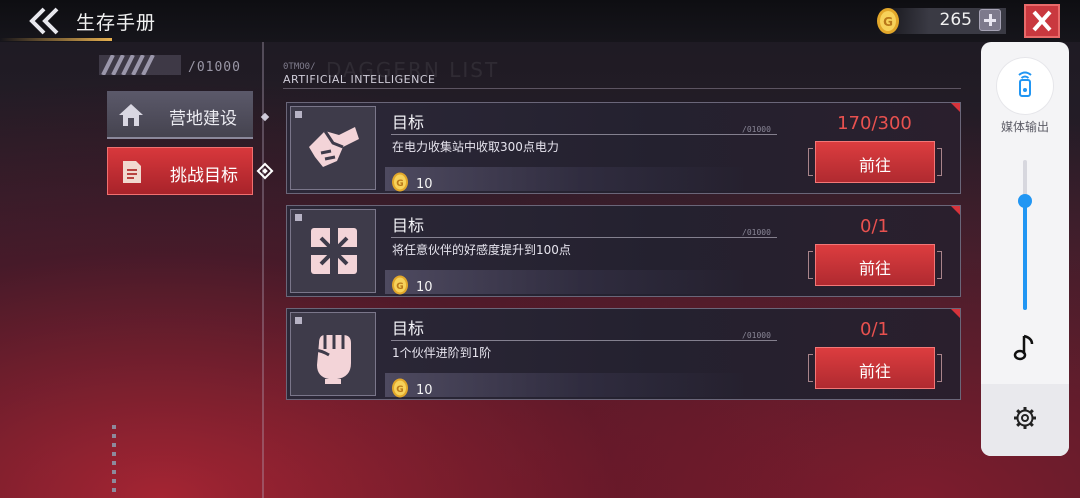  What do you see at coordinates (1023, 347) in the screenshot?
I see `music-note-icon` at bounding box center [1023, 347].